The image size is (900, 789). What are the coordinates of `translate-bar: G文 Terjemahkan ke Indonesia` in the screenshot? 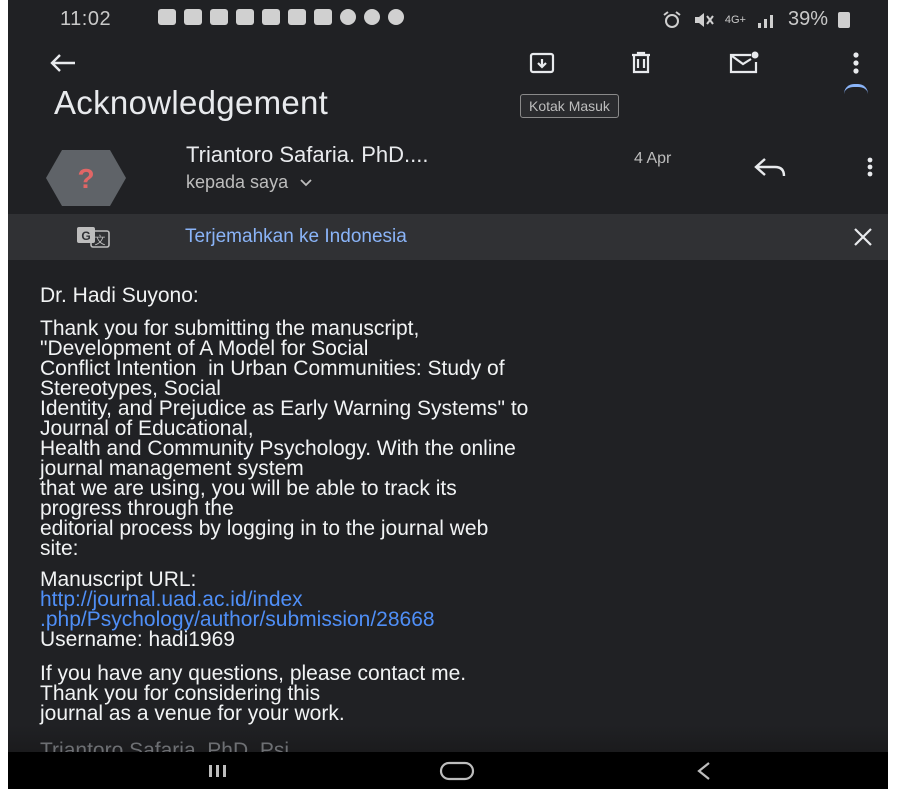 It's located at (448, 237).